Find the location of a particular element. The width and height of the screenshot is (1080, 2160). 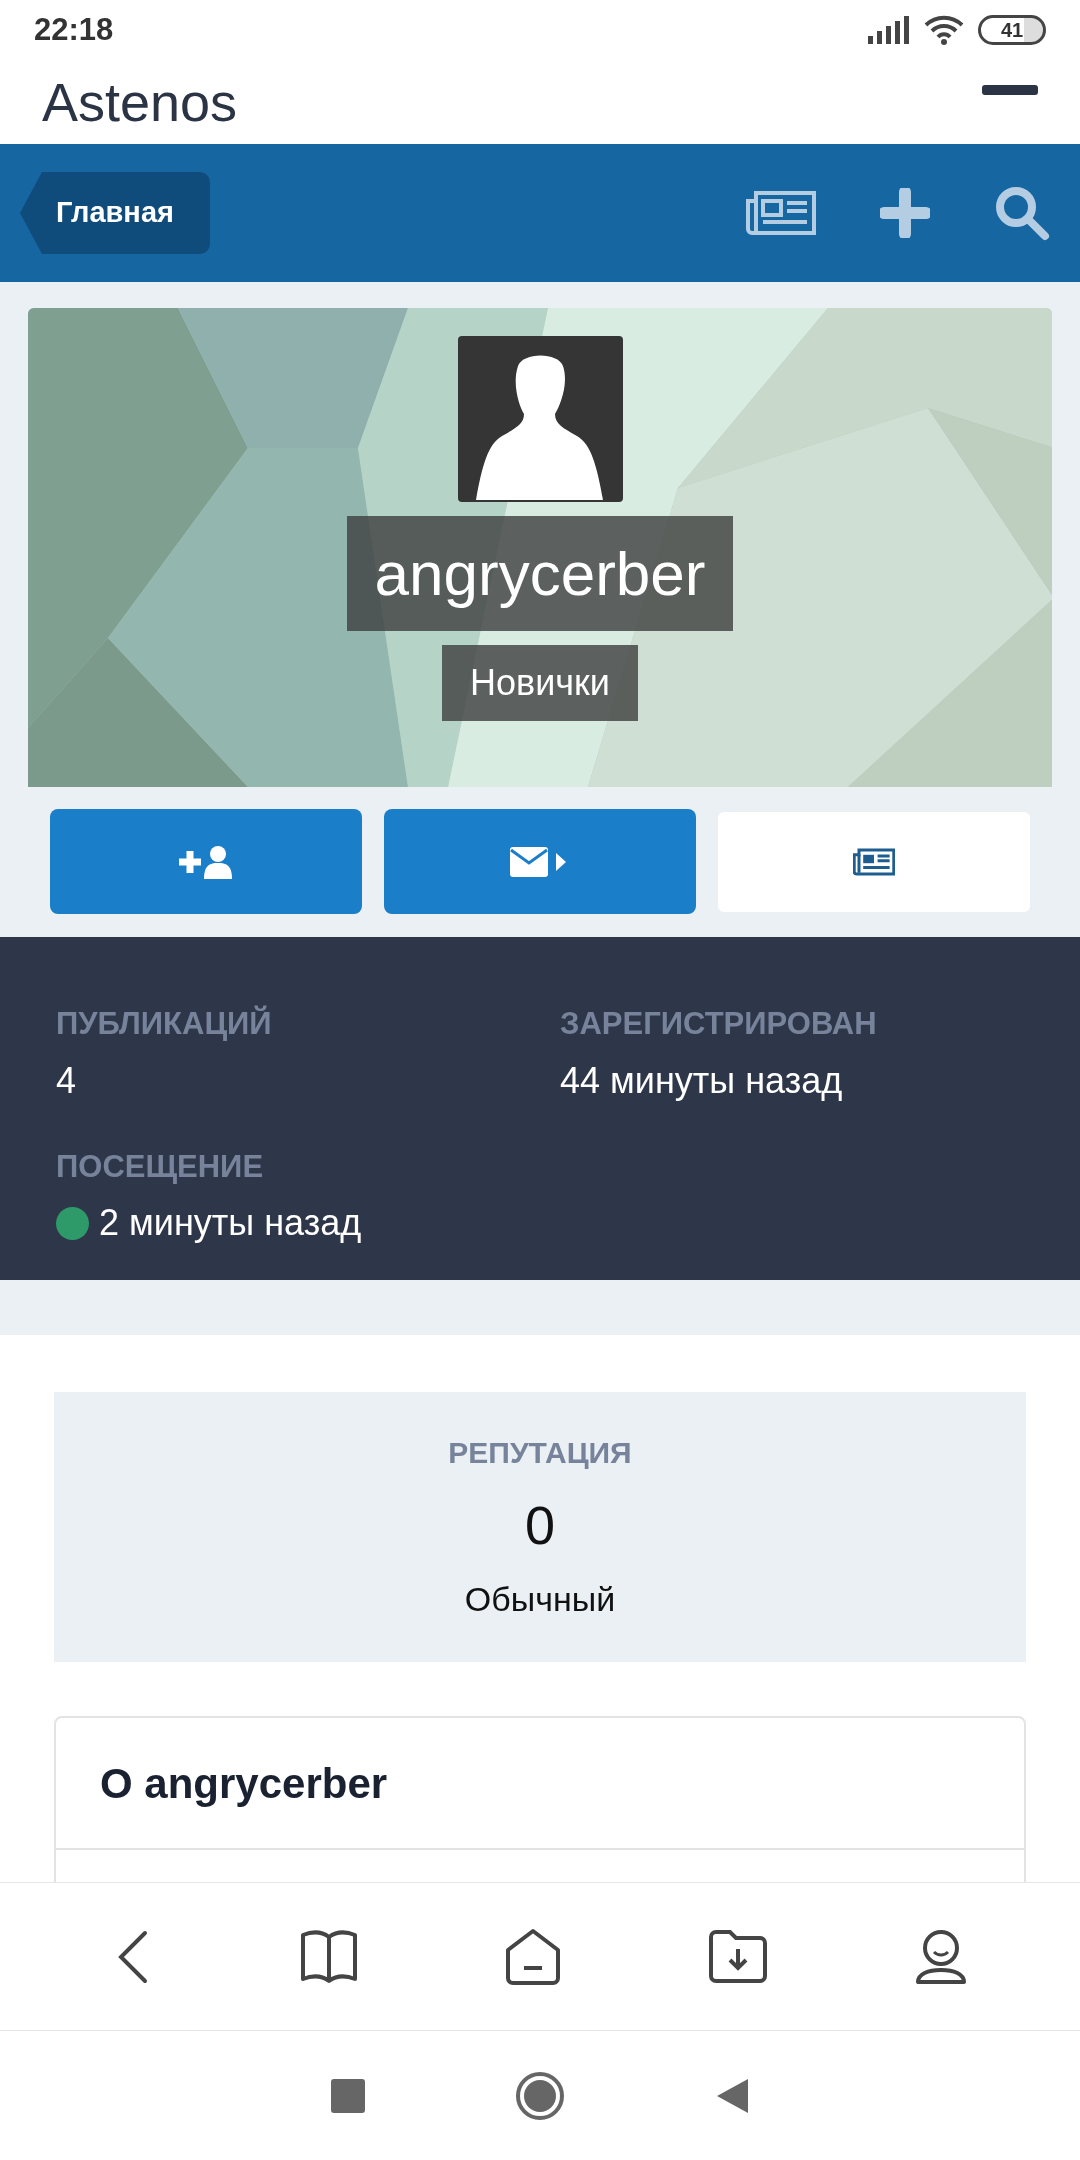

message-button is located at coordinates (540, 861).